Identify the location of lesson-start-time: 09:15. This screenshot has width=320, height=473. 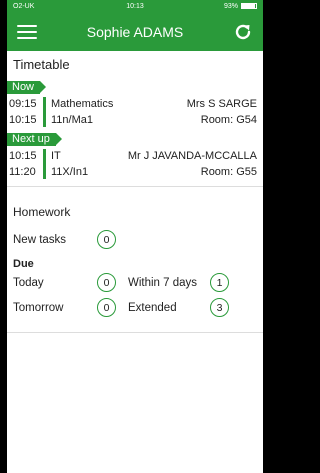
(23, 104).